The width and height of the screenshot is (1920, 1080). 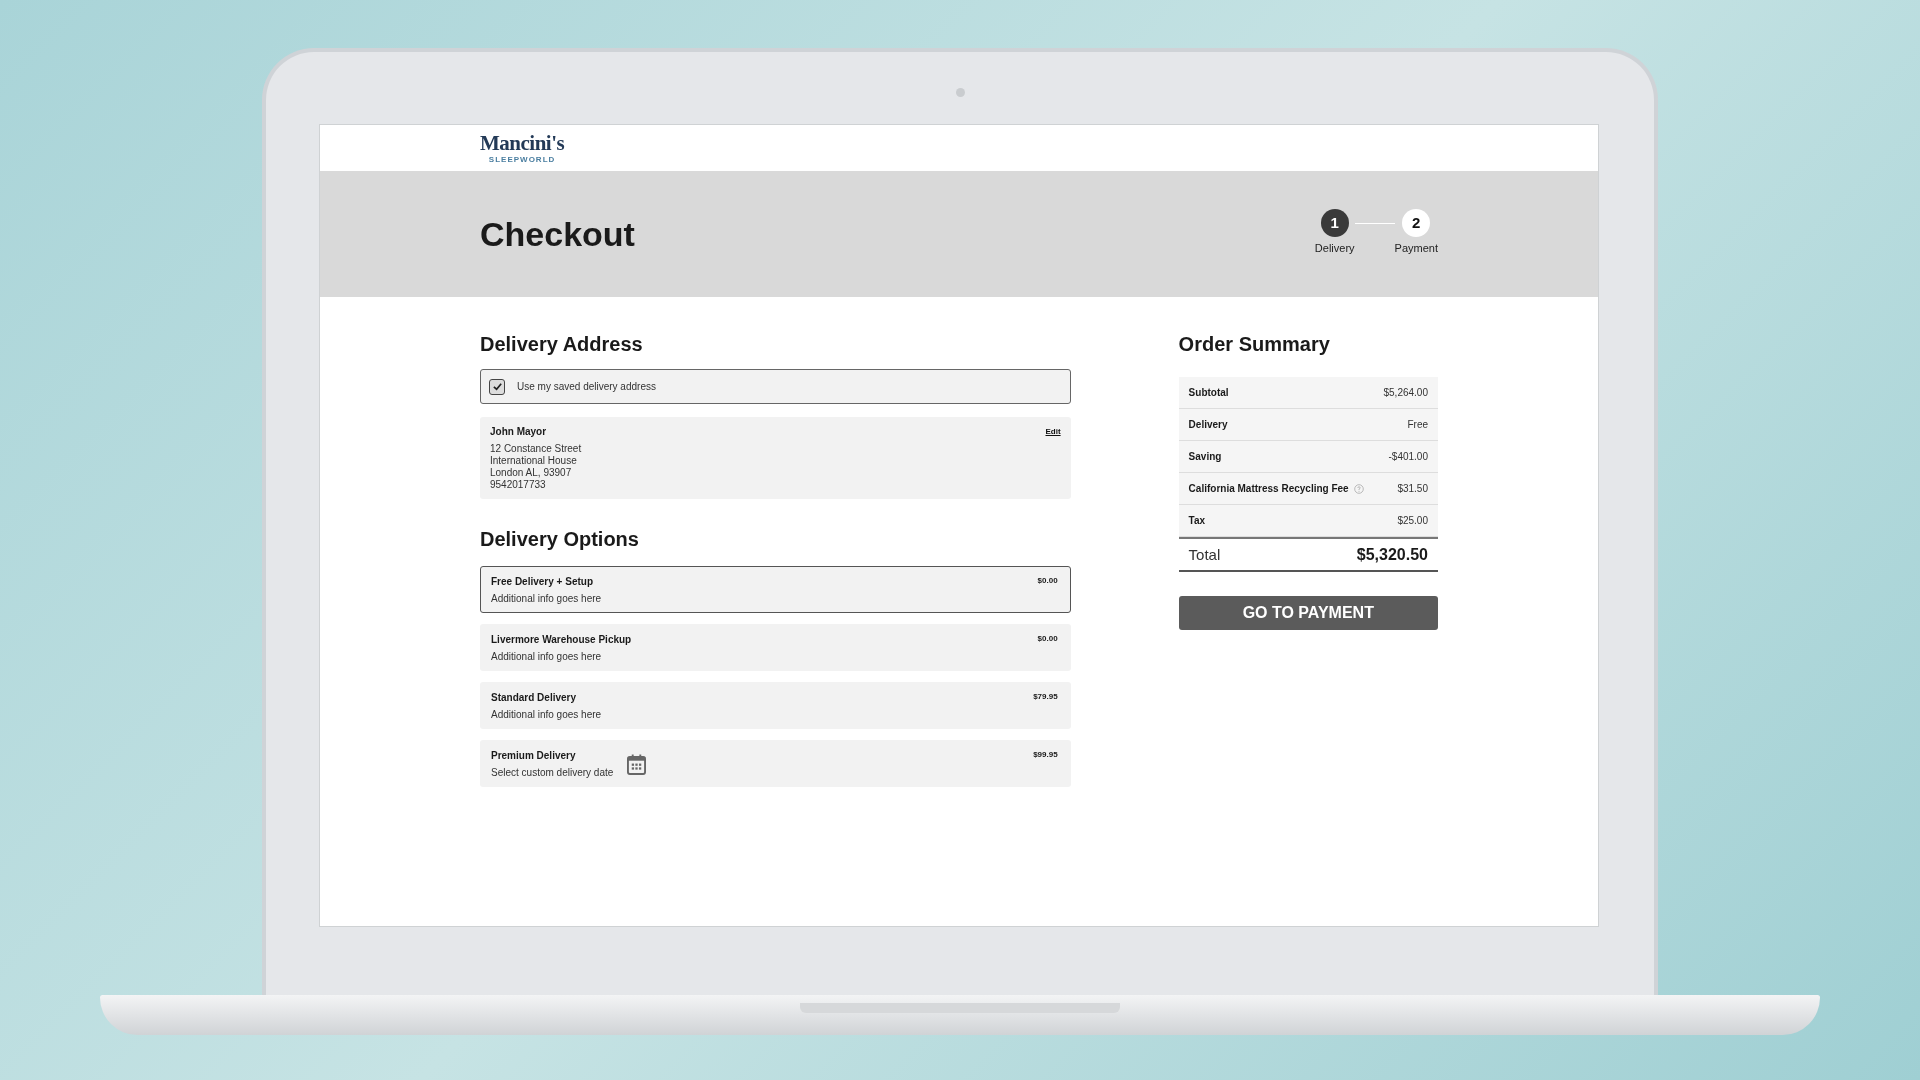 What do you see at coordinates (1392, 554) in the screenshot?
I see `total-value: $5,320.50` at bounding box center [1392, 554].